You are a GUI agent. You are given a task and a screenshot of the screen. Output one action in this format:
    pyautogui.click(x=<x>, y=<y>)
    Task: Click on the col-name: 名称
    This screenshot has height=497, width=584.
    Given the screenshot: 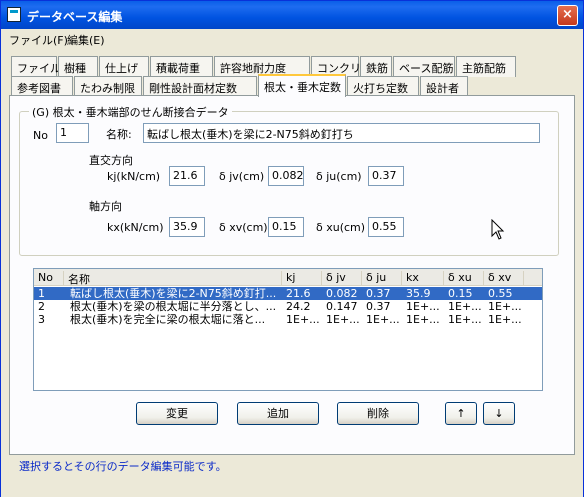 What is the action you would take?
    pyautogui.click(x=173, y=278)
    